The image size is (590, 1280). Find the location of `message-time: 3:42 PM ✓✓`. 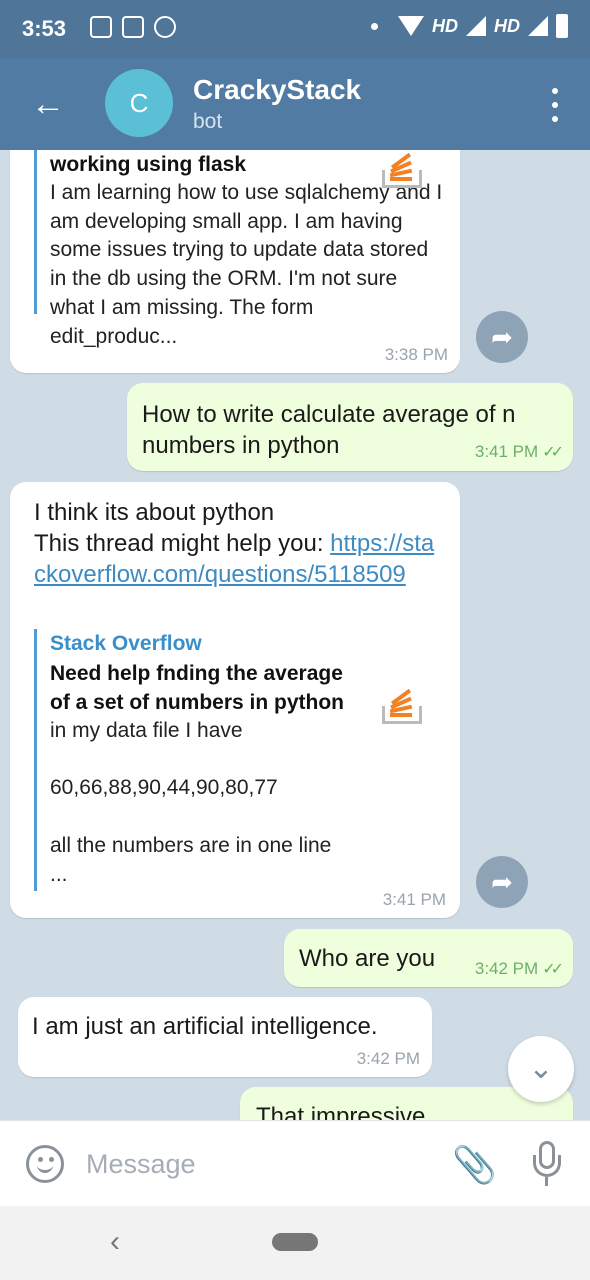

message-time: 3:42 PM ✓✓ is located at coordinates (519, 969).